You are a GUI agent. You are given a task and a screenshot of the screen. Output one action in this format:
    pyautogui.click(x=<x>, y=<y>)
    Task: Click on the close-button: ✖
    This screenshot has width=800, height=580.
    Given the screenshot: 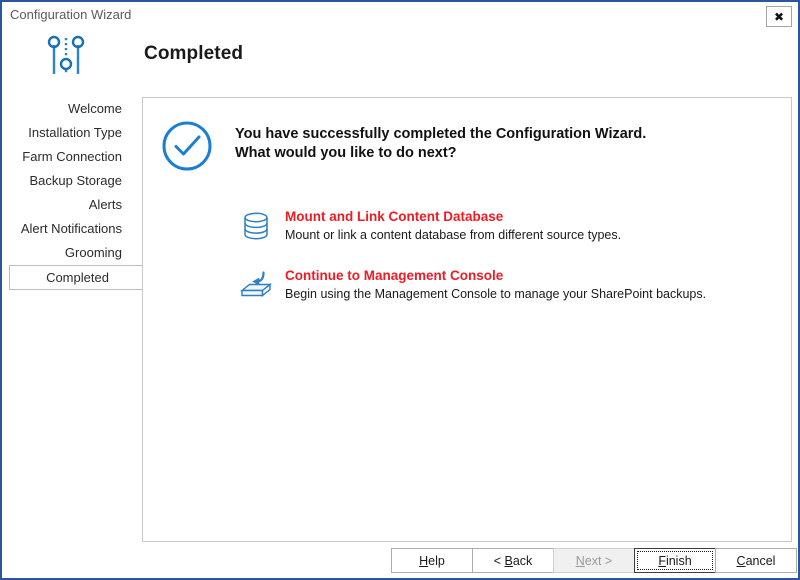 What is the action you would take?
    pyautogui.click(x=779, y=16)
    